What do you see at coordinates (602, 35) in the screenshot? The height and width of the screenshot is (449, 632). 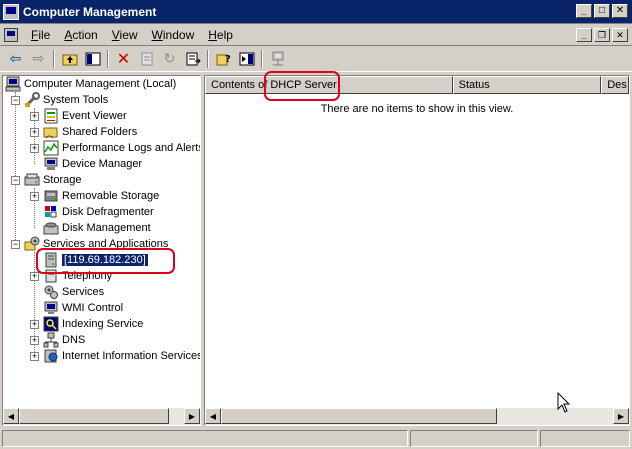 I see `child-restore-button: ❐` at bounding box center [602, 35].